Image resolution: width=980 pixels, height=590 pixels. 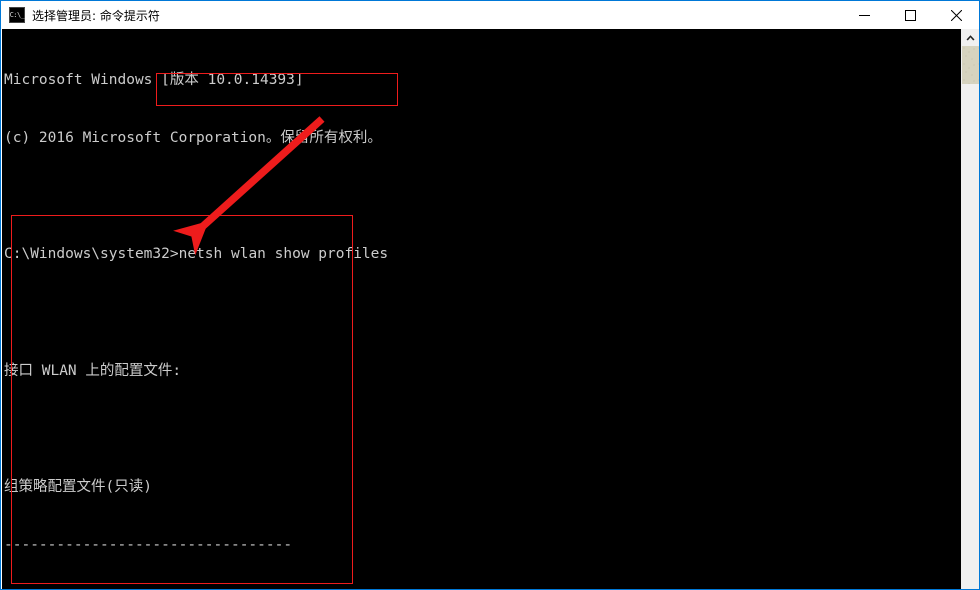 I want to click on vertical-scrollbar, so click(x=970, y=309).